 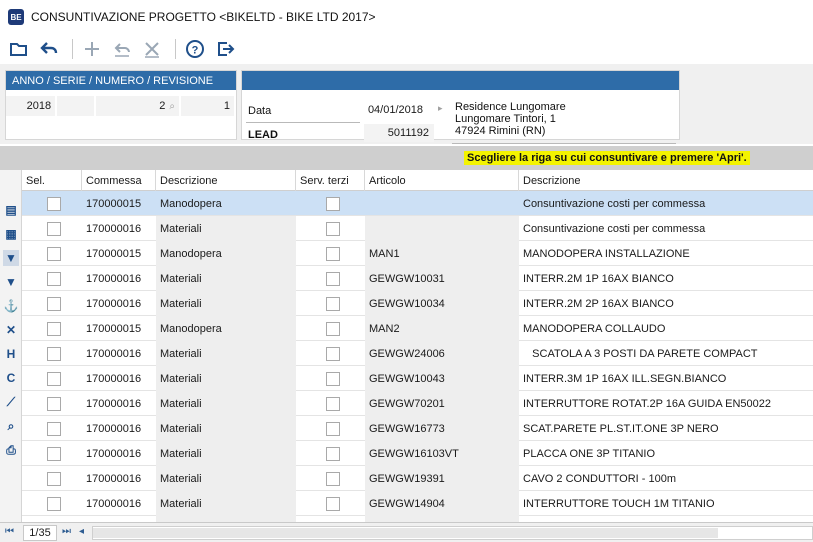 What do you see at coordinates (81, 531) in the screenshot?
I see `scroll-left-icon: ◂` at bounding box center [81, 531].